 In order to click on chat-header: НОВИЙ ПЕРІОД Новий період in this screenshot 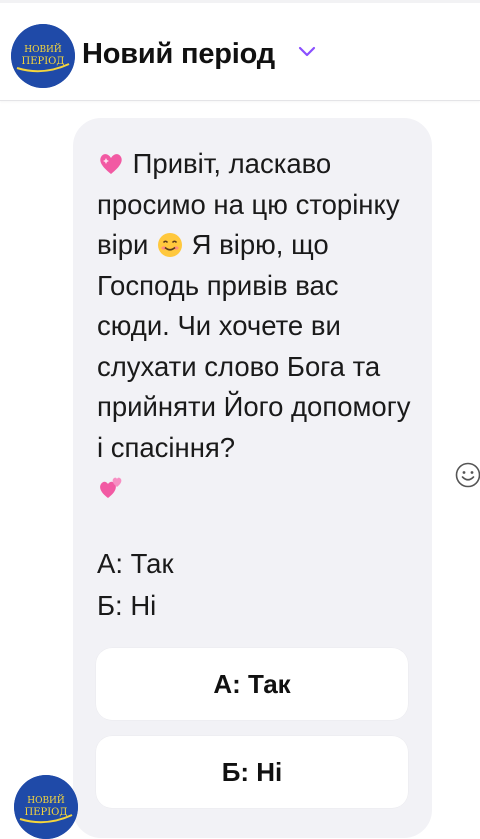, I will do `click(240, 50)`.